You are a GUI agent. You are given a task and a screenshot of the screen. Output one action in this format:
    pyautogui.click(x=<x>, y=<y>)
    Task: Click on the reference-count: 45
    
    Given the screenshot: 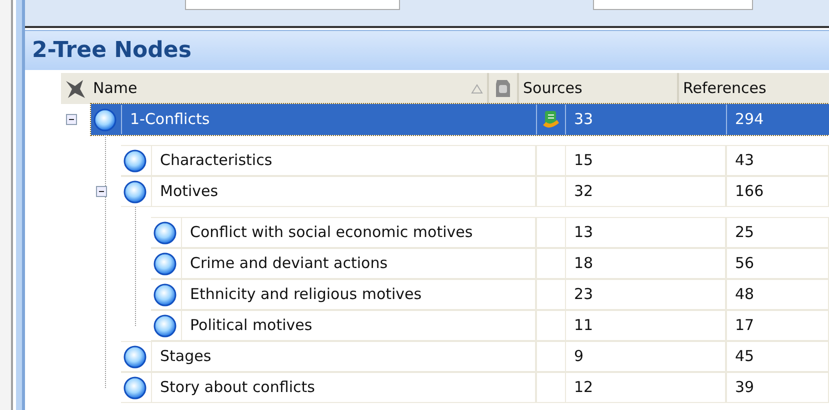 What is the action you would take?
    pyautogui.click(x=777, y=356)
    